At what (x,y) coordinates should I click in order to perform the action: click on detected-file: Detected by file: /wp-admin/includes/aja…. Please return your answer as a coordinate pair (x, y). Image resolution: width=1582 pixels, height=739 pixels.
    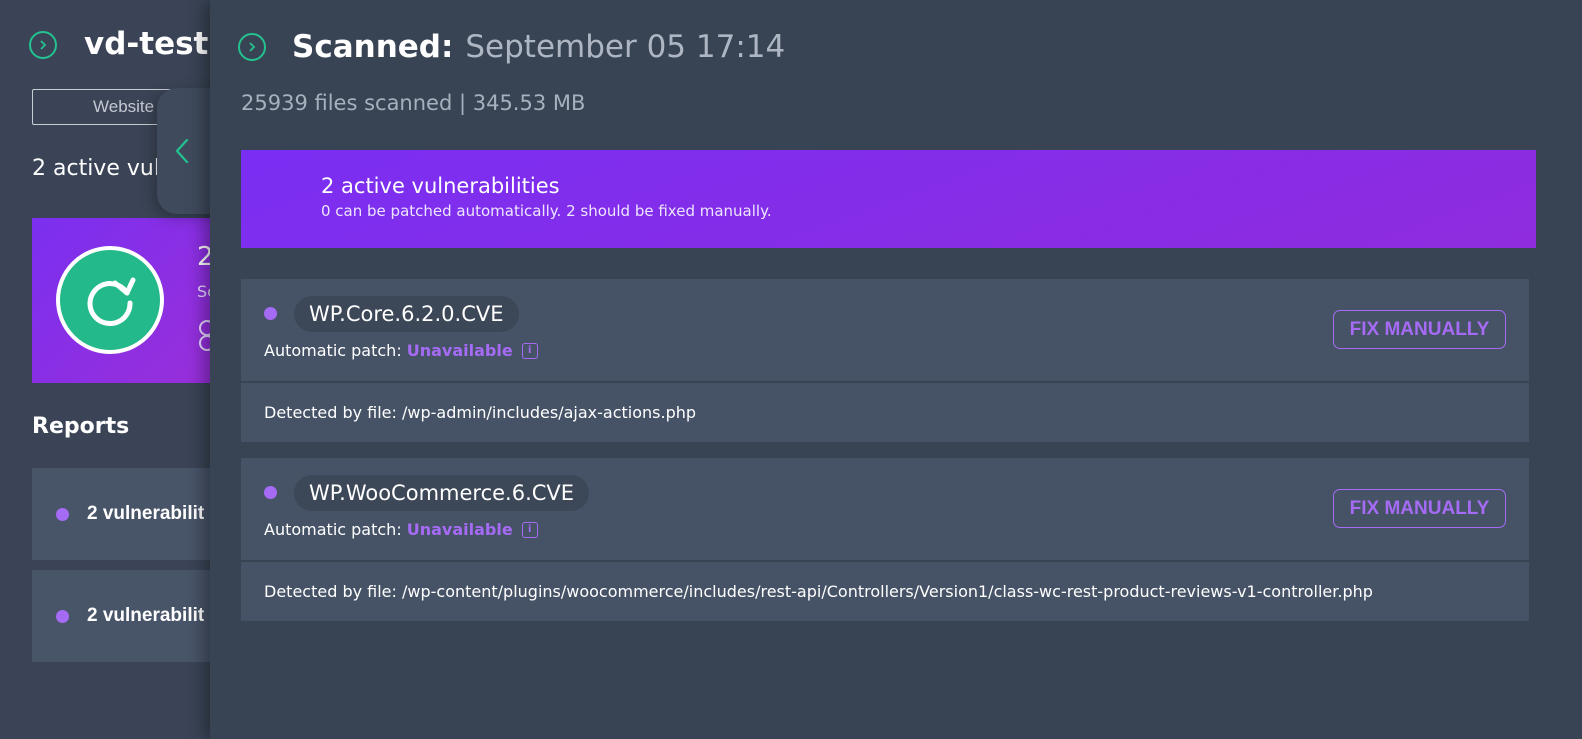
    Looking at the image, I should click on (885, 412).